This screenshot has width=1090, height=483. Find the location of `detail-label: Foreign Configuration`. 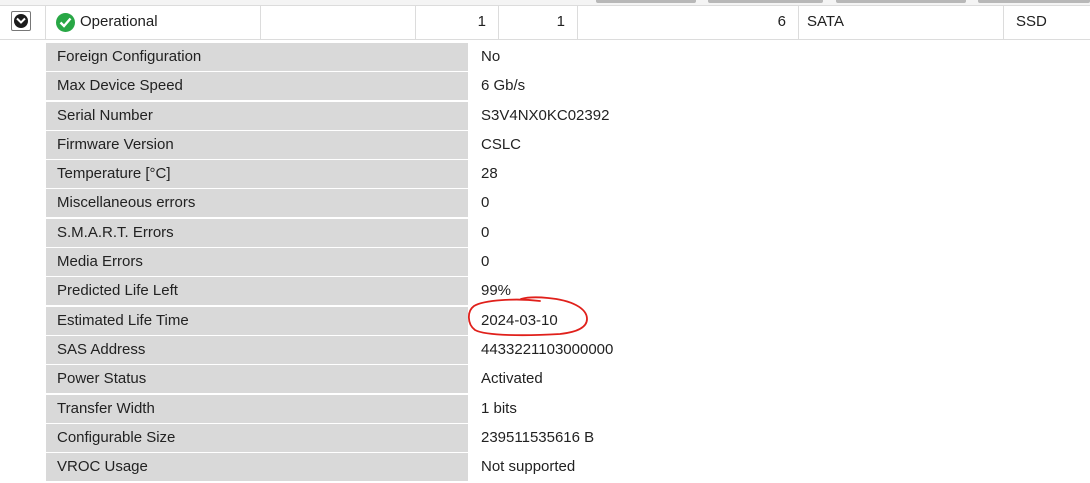

detail-label: Foreign Configuration is located at coordinates (257, 57).